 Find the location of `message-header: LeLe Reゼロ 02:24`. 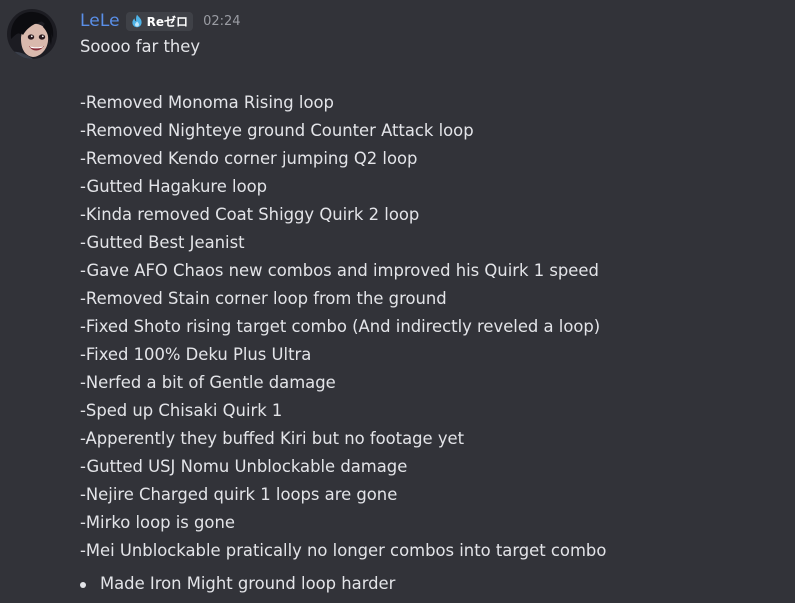

message-header: LeLe Reゼロ 02:24 is located at coordinates (160, 21).